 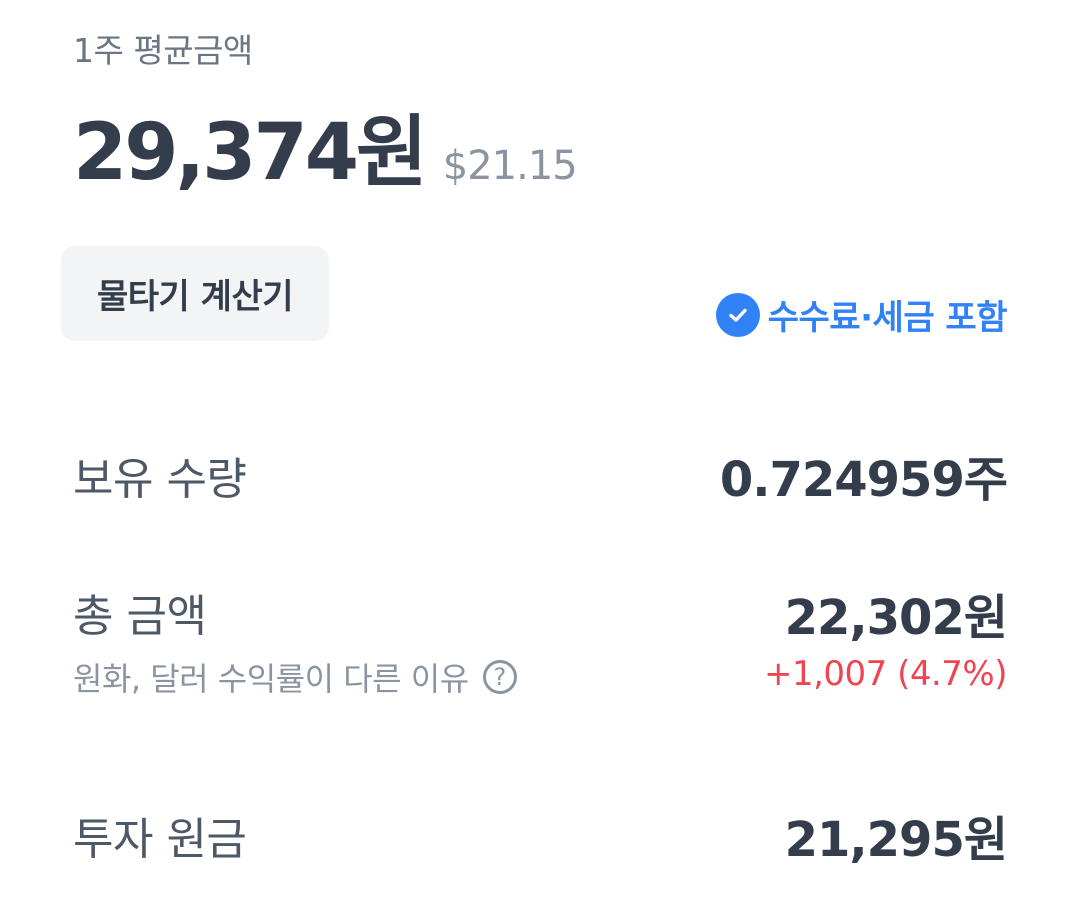 I want to click on quantity-label: 보유 수량, so click(x=160, y=479).